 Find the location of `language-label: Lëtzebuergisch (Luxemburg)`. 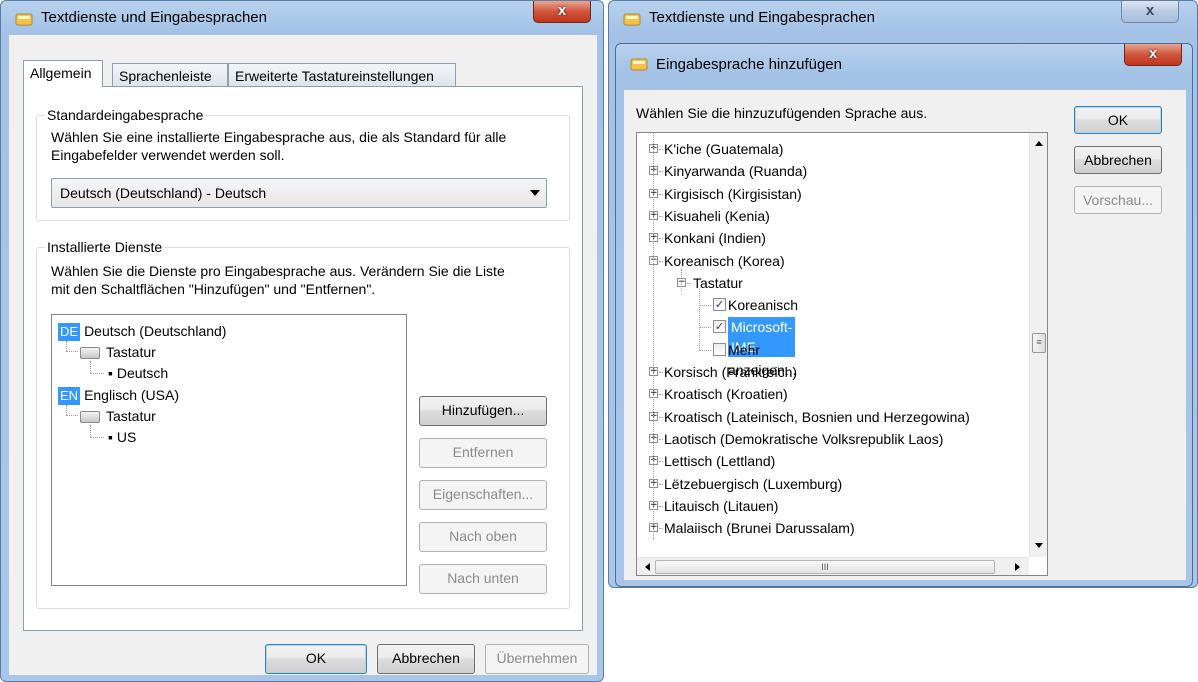

language-label: Lëtzebuergisch (Luxemburg) is located at coordinates (753, 483).